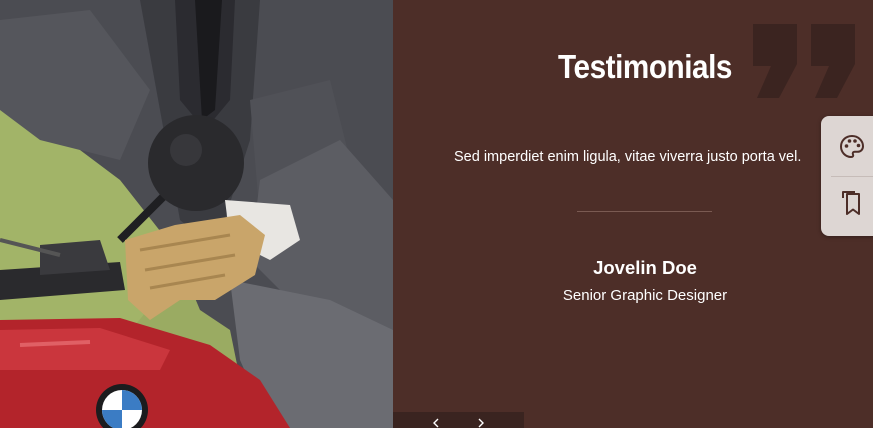 This screenshot has width=873, height=428. I want to click on bookmarks-button, so click(852, 203).